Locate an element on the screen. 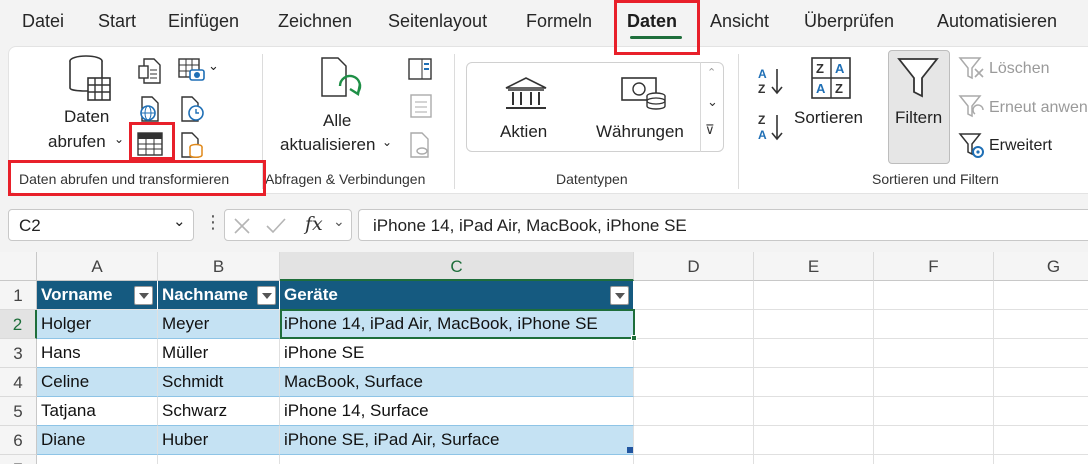 This screenshot has height=464, width=1088. row-header-2: 2 is located at coordinates (18, 324).